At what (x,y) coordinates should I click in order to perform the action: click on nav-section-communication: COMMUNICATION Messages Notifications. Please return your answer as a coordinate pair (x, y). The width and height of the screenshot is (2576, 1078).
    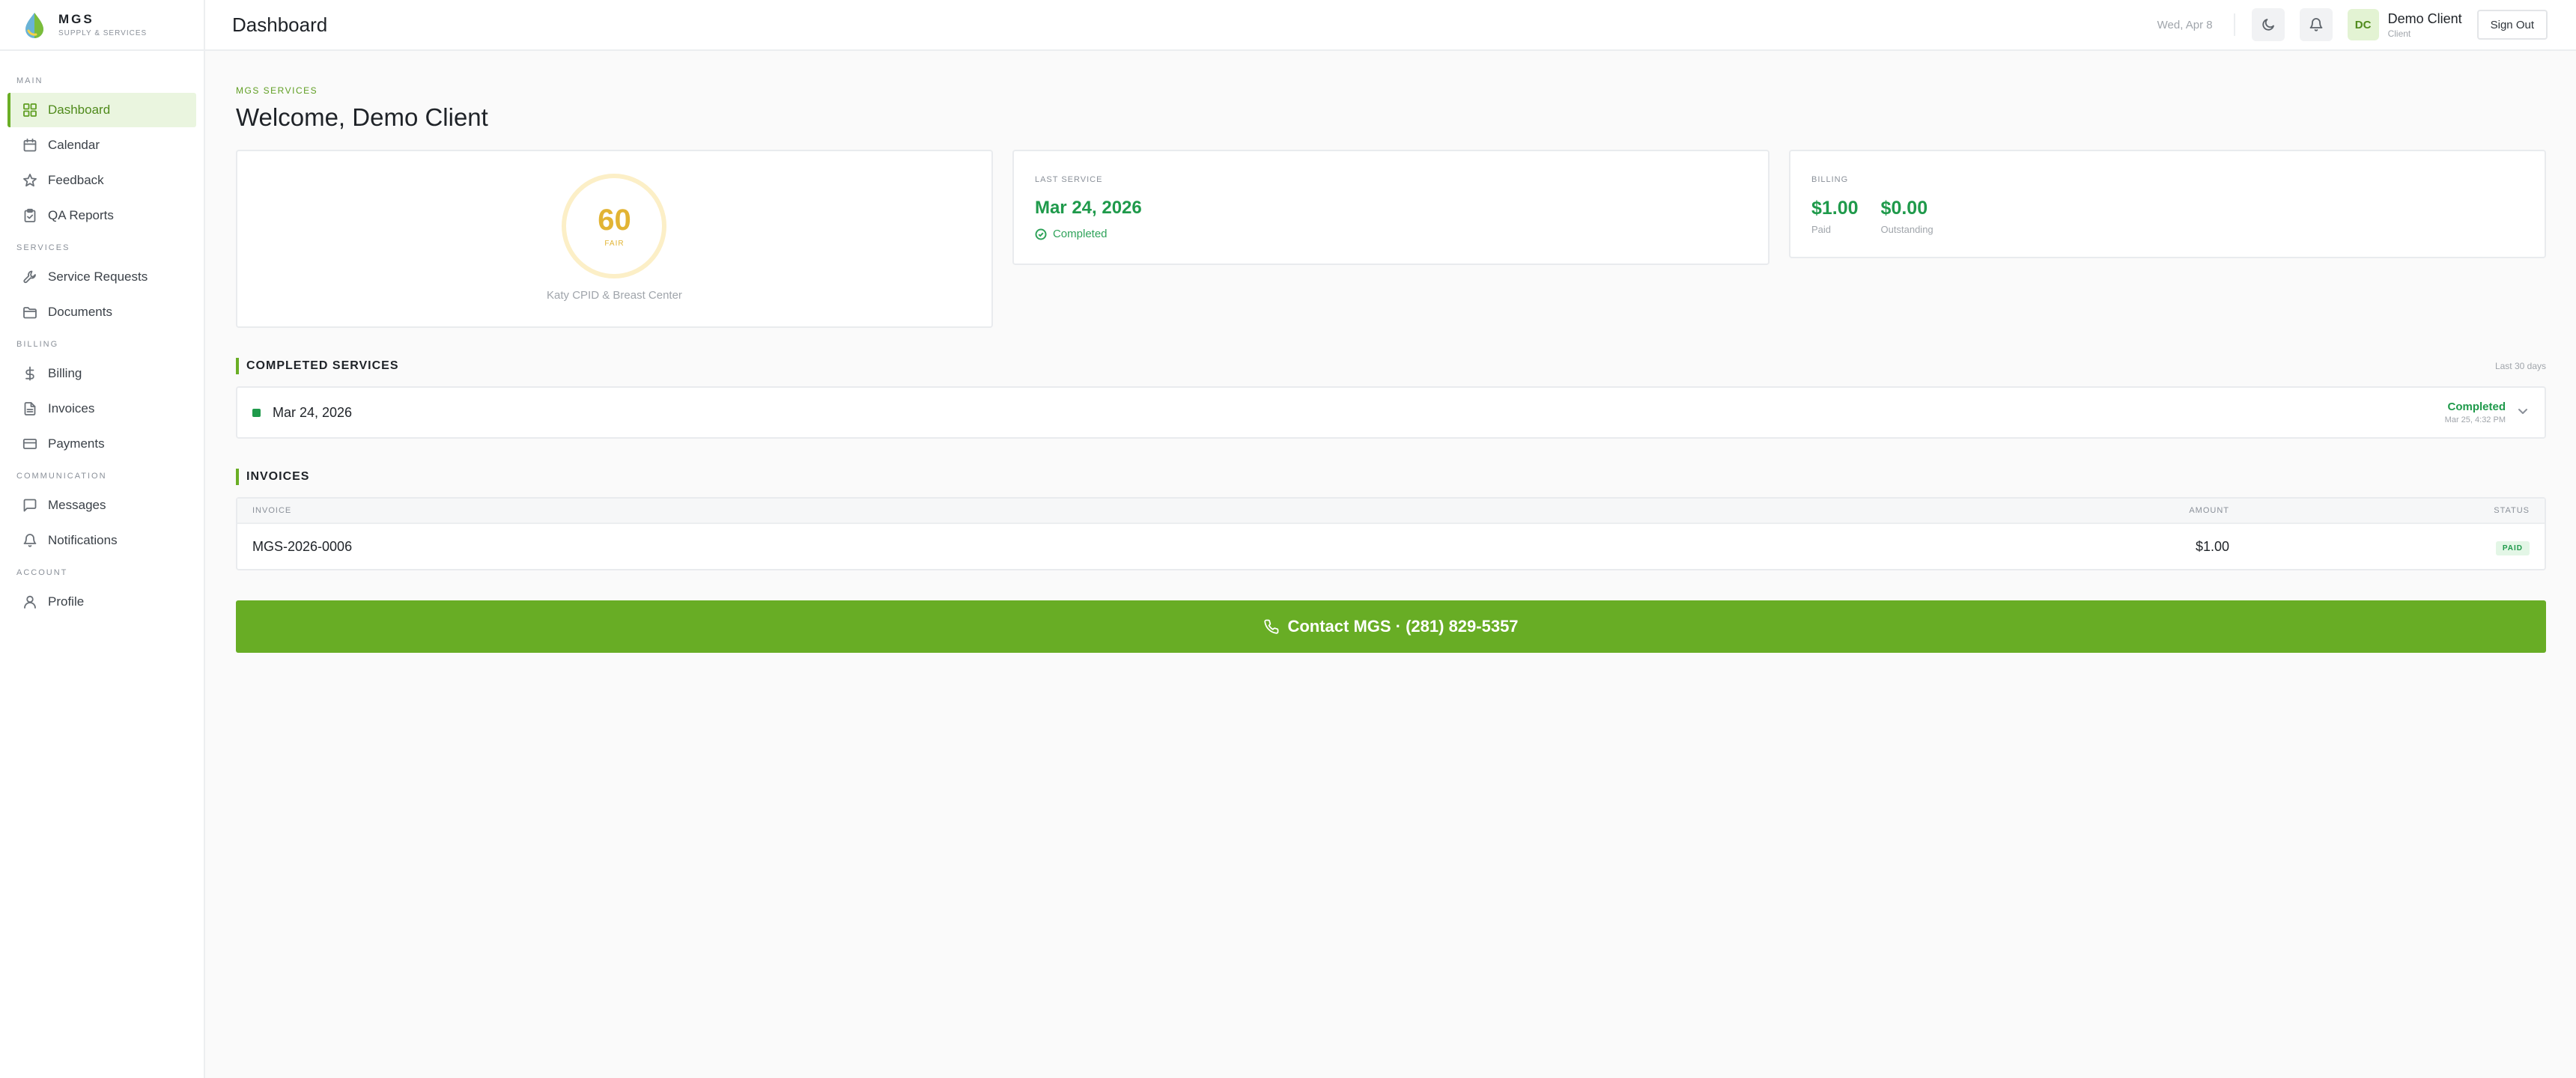
    Looking at the image, I should click on (102, 515).